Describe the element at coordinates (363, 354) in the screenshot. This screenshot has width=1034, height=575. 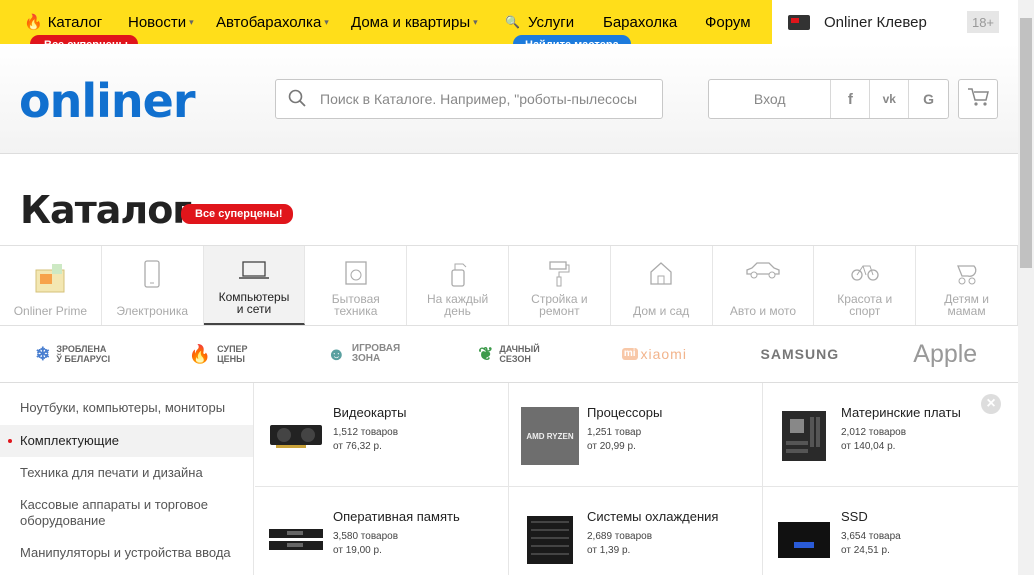
I see `brand-game-zone: ☻ ИГРОВАЯ ЗОНА` at that location.